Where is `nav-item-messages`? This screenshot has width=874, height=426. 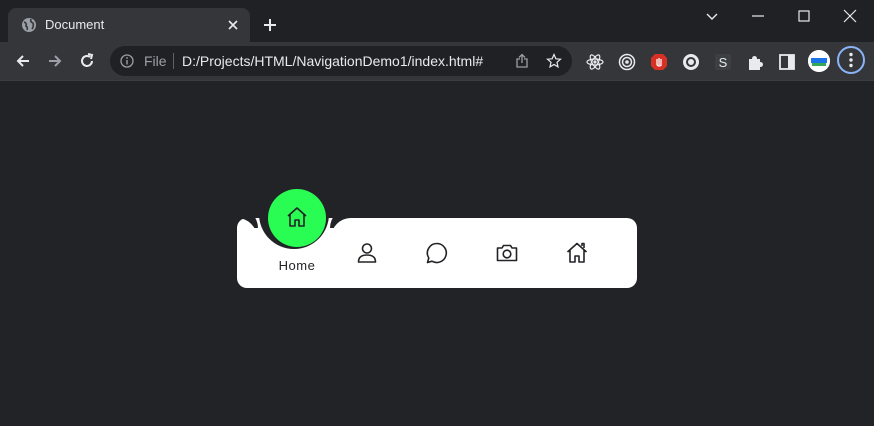
nav-item-messages is located at coordinates (437, 253).